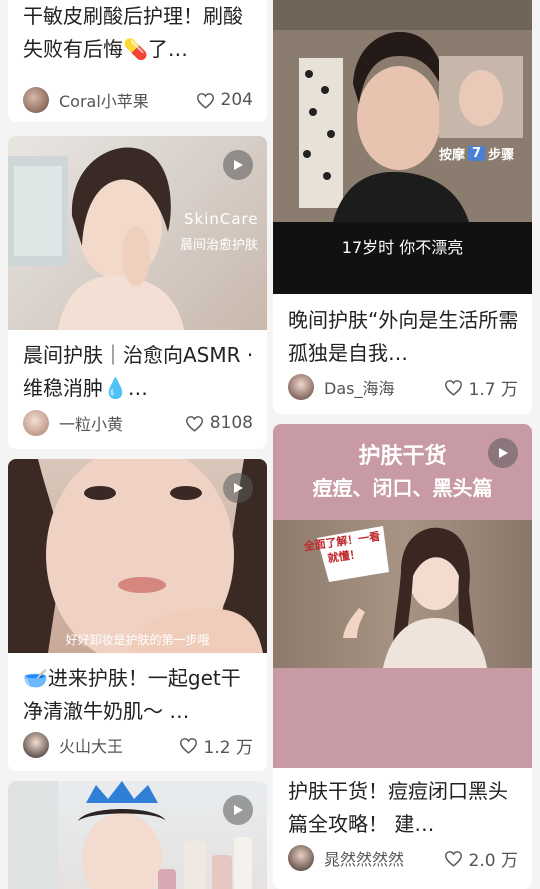  I want to click on like-button: 1.7 万, so click(481, 387).